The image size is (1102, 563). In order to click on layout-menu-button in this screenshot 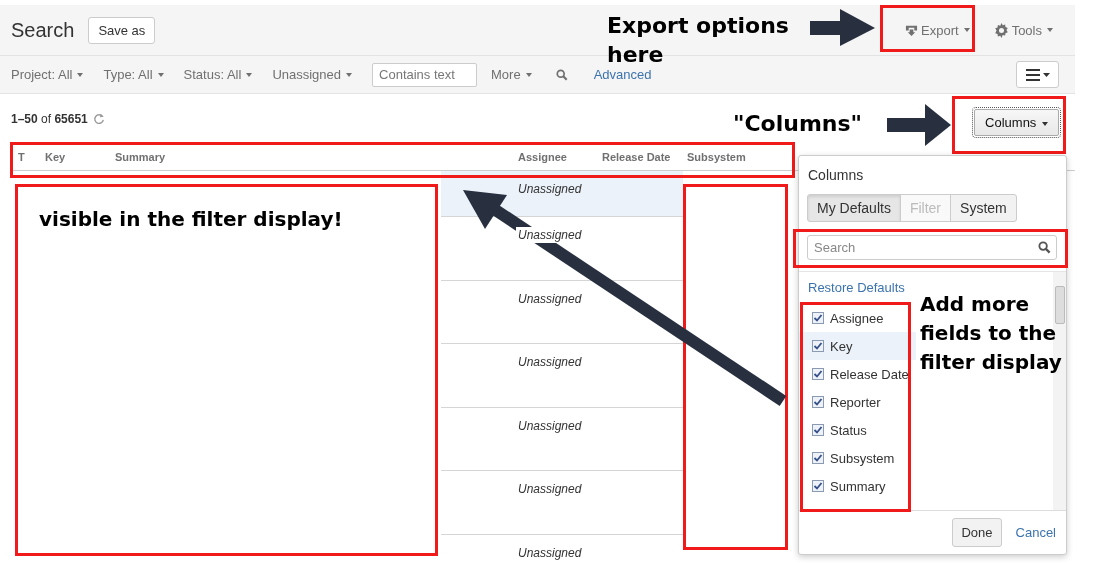, I will do `click(1037, 74)`.